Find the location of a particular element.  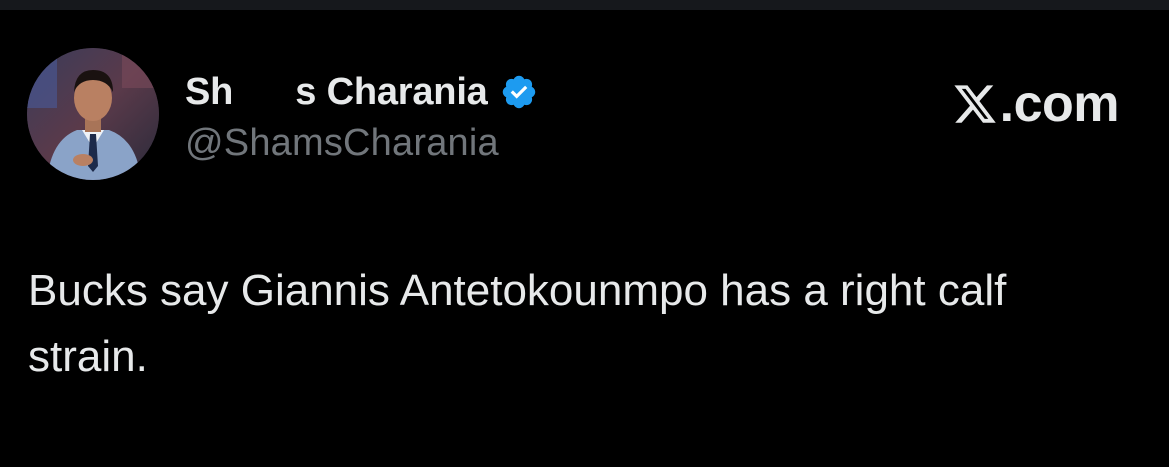

profile-photo-icon is located at coordinates (93, 114).